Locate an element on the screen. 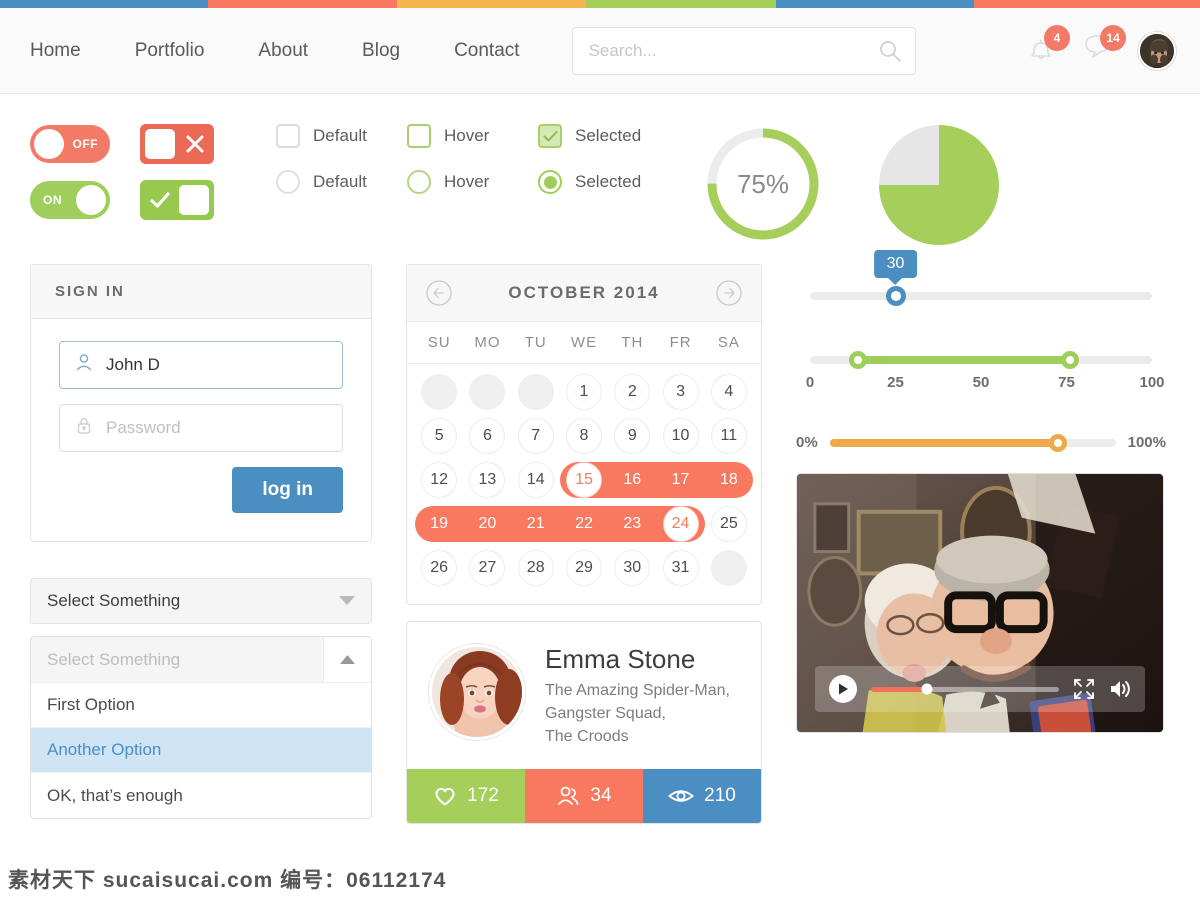  calendar-day-number: 9 is located at coordinates (632, 436).